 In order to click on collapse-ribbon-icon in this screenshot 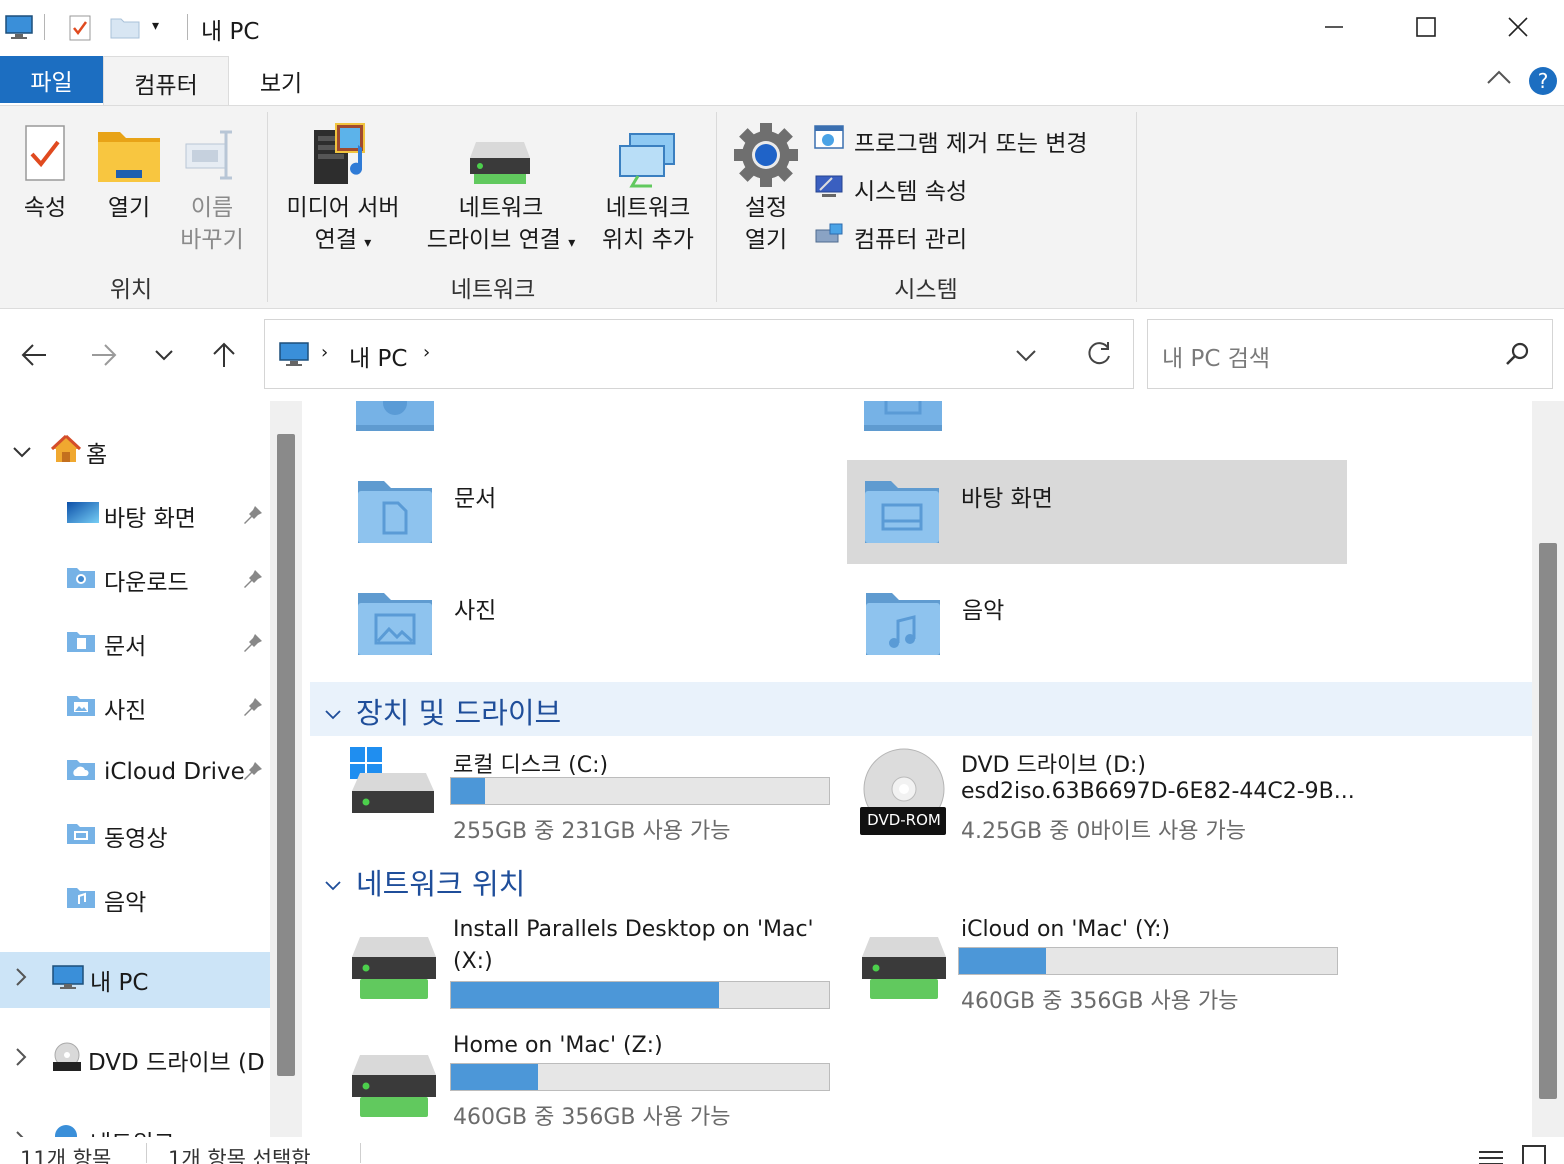, I will do `click(1499, 79)`.